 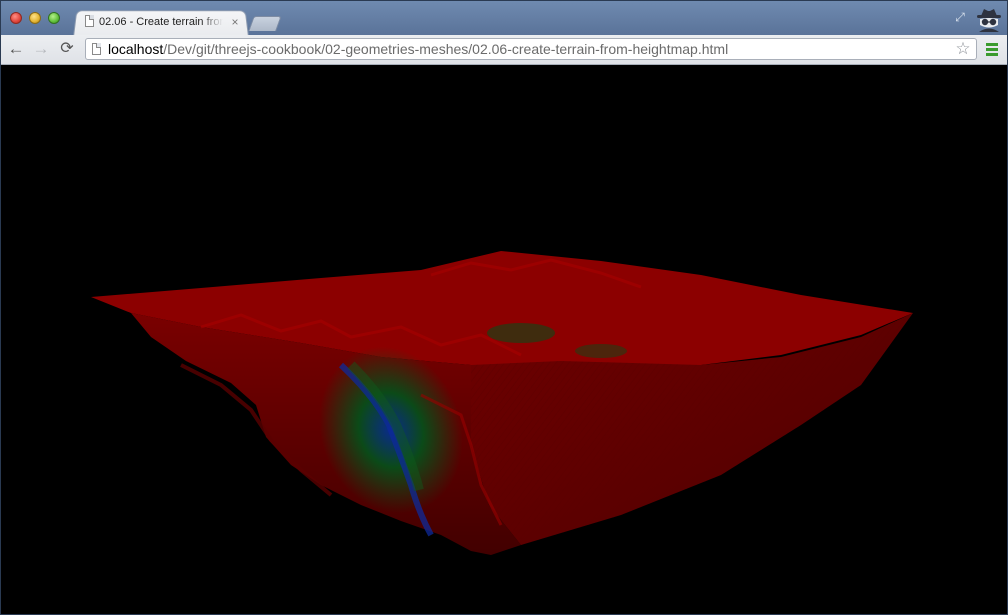 I want to click on page-info-icon, so click(x=96, y=49).